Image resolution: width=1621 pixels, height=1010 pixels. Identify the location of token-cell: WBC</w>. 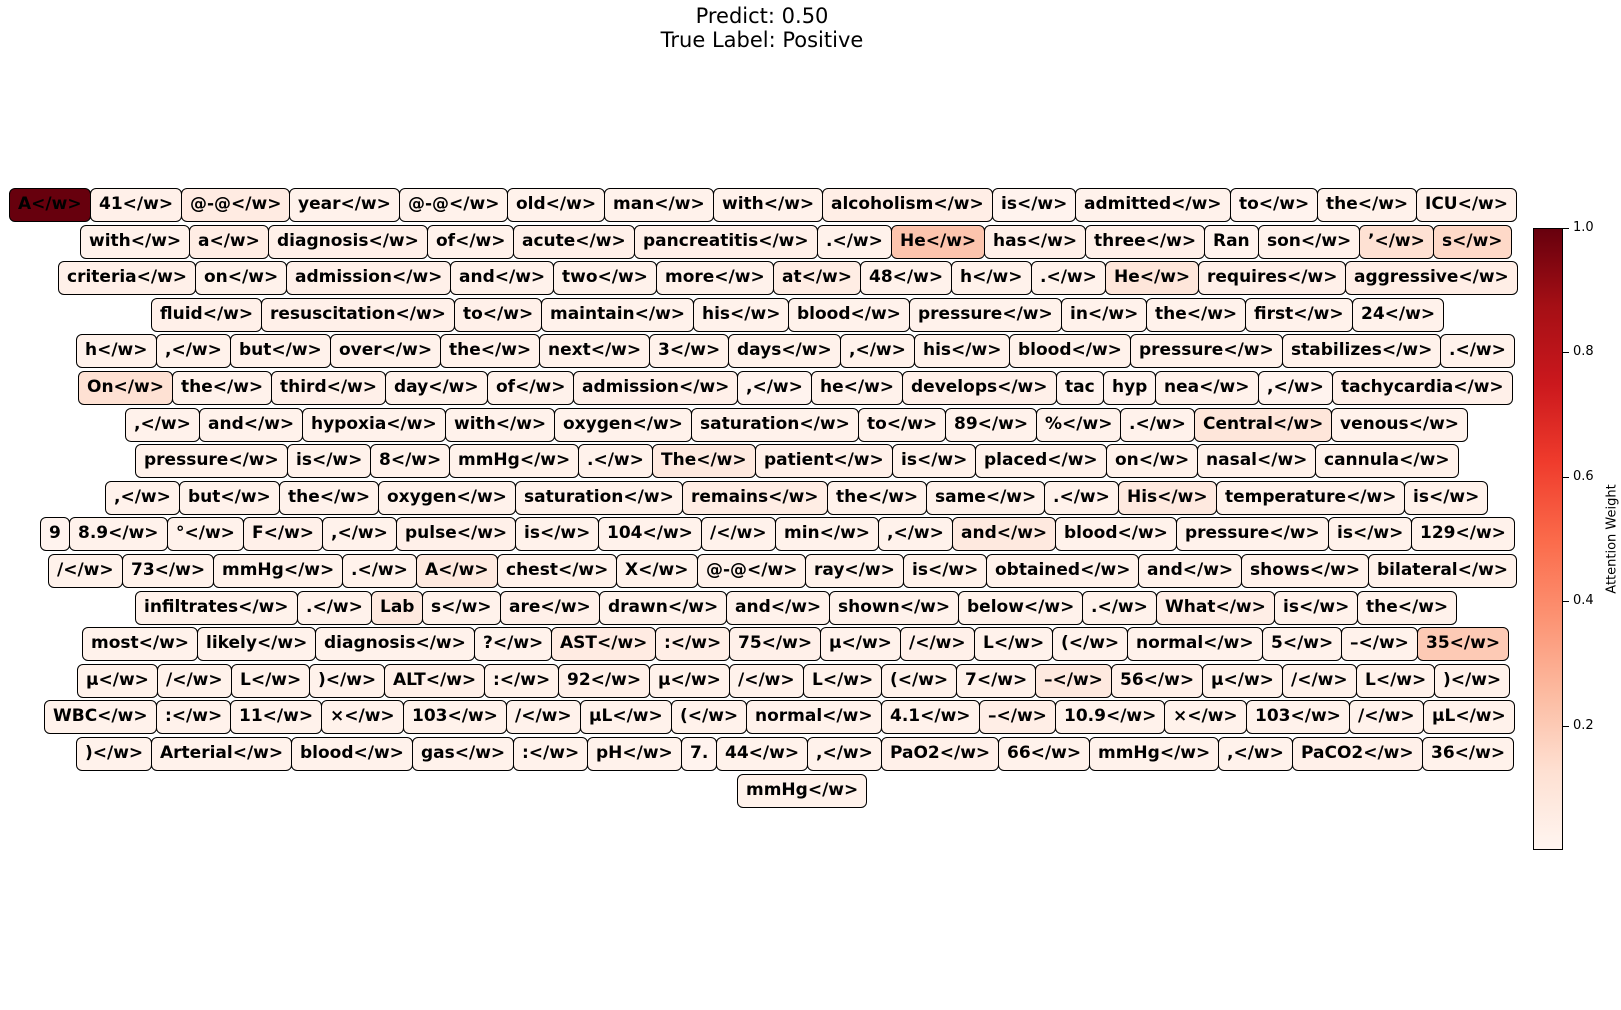
(100, 717).